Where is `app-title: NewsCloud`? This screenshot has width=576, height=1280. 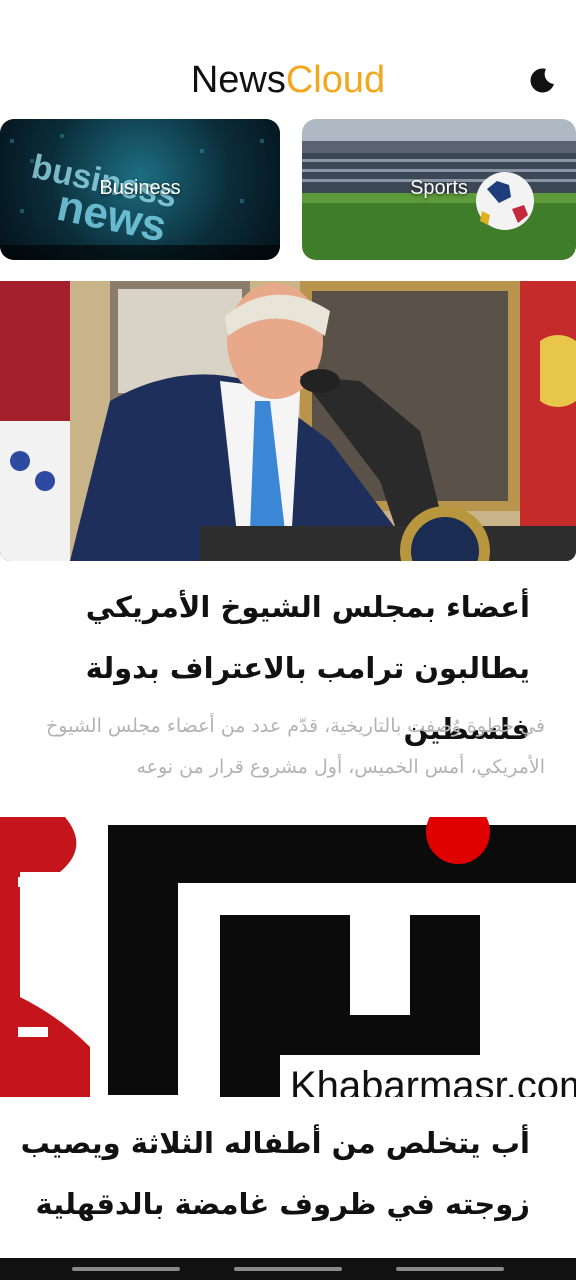
app-title: NewsCloud is located at coordinates (288, 80).